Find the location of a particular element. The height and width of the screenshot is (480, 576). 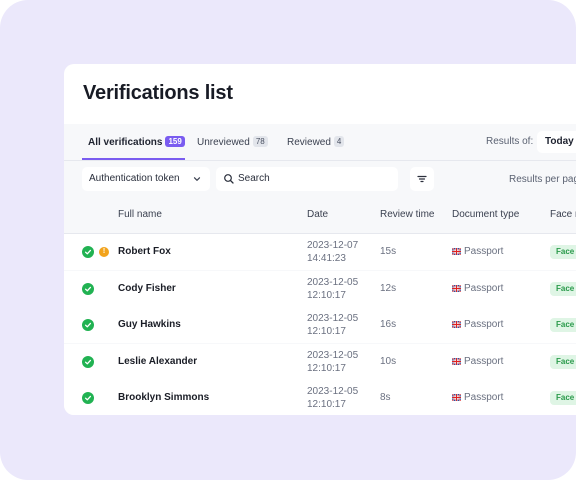

tab-unreviewed: Unreviewed 78 is located at coordinates (232, 142).